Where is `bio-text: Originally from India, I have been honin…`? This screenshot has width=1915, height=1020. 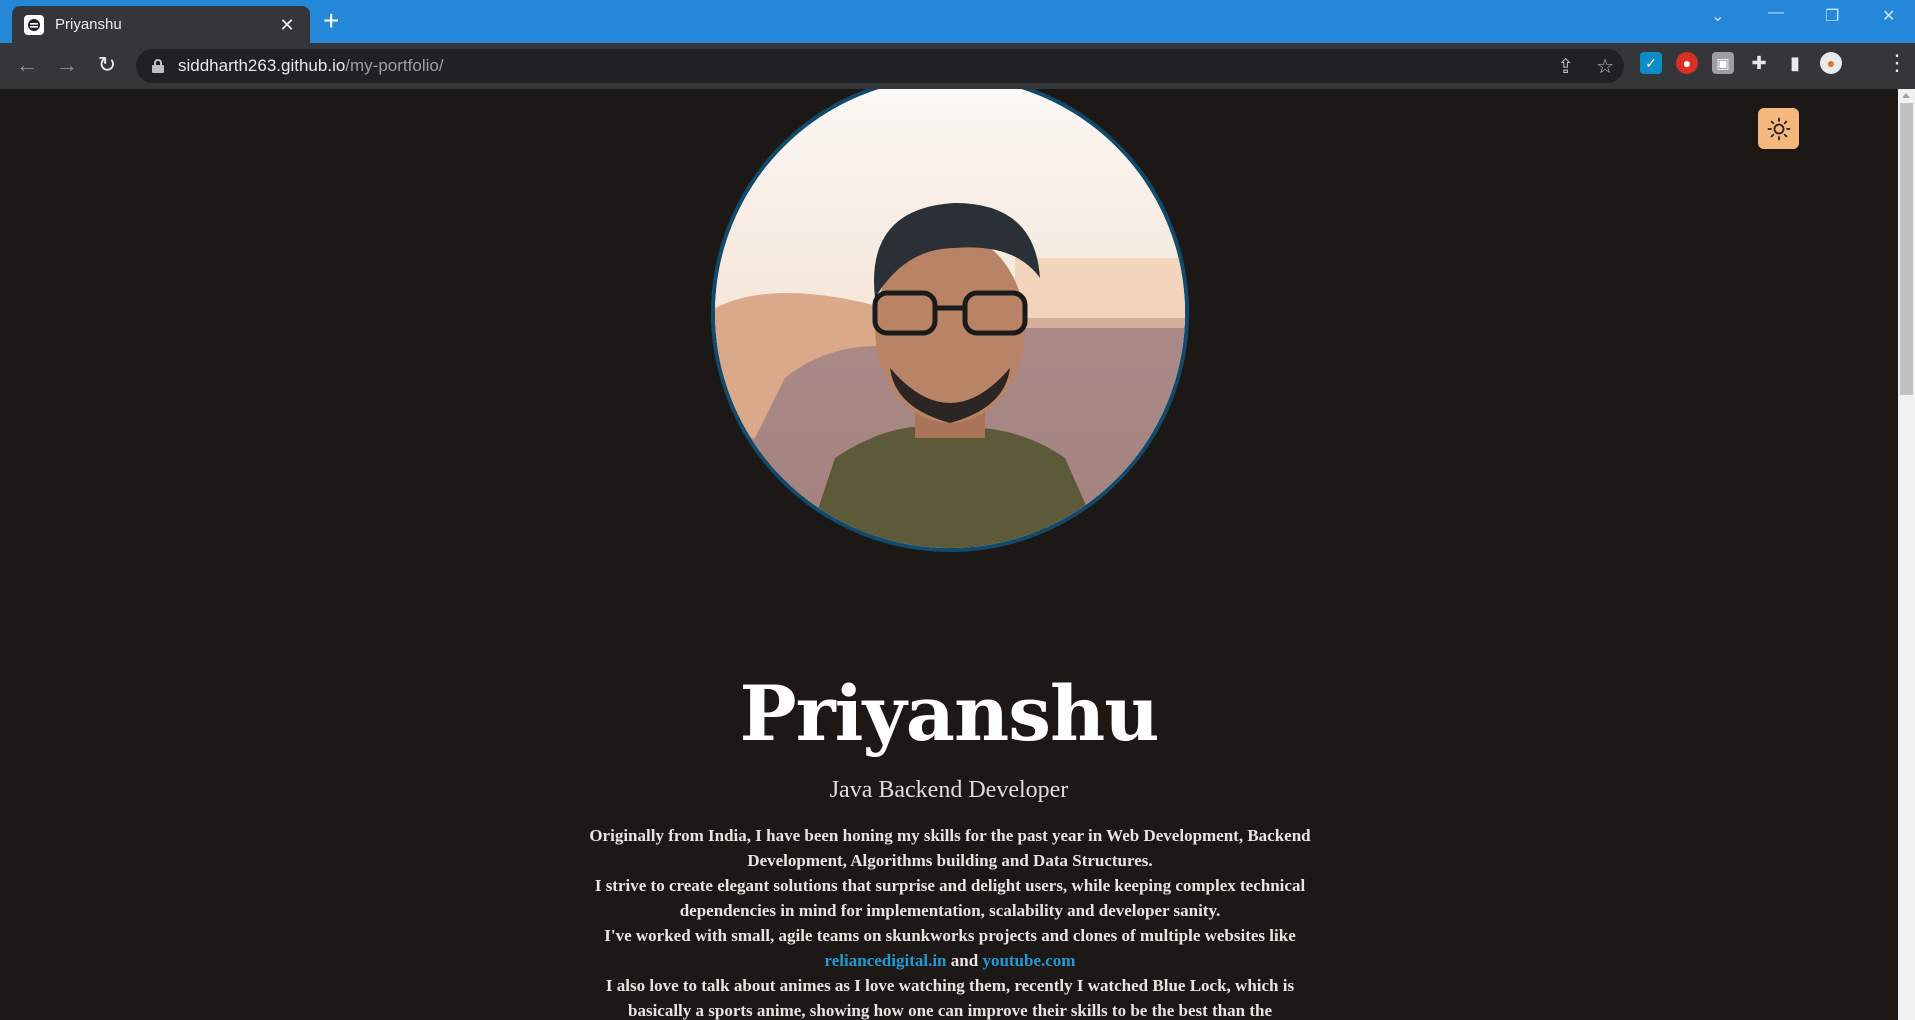
bio-text: Originally from India, I have been honin… is located at coordinates (950, 921).